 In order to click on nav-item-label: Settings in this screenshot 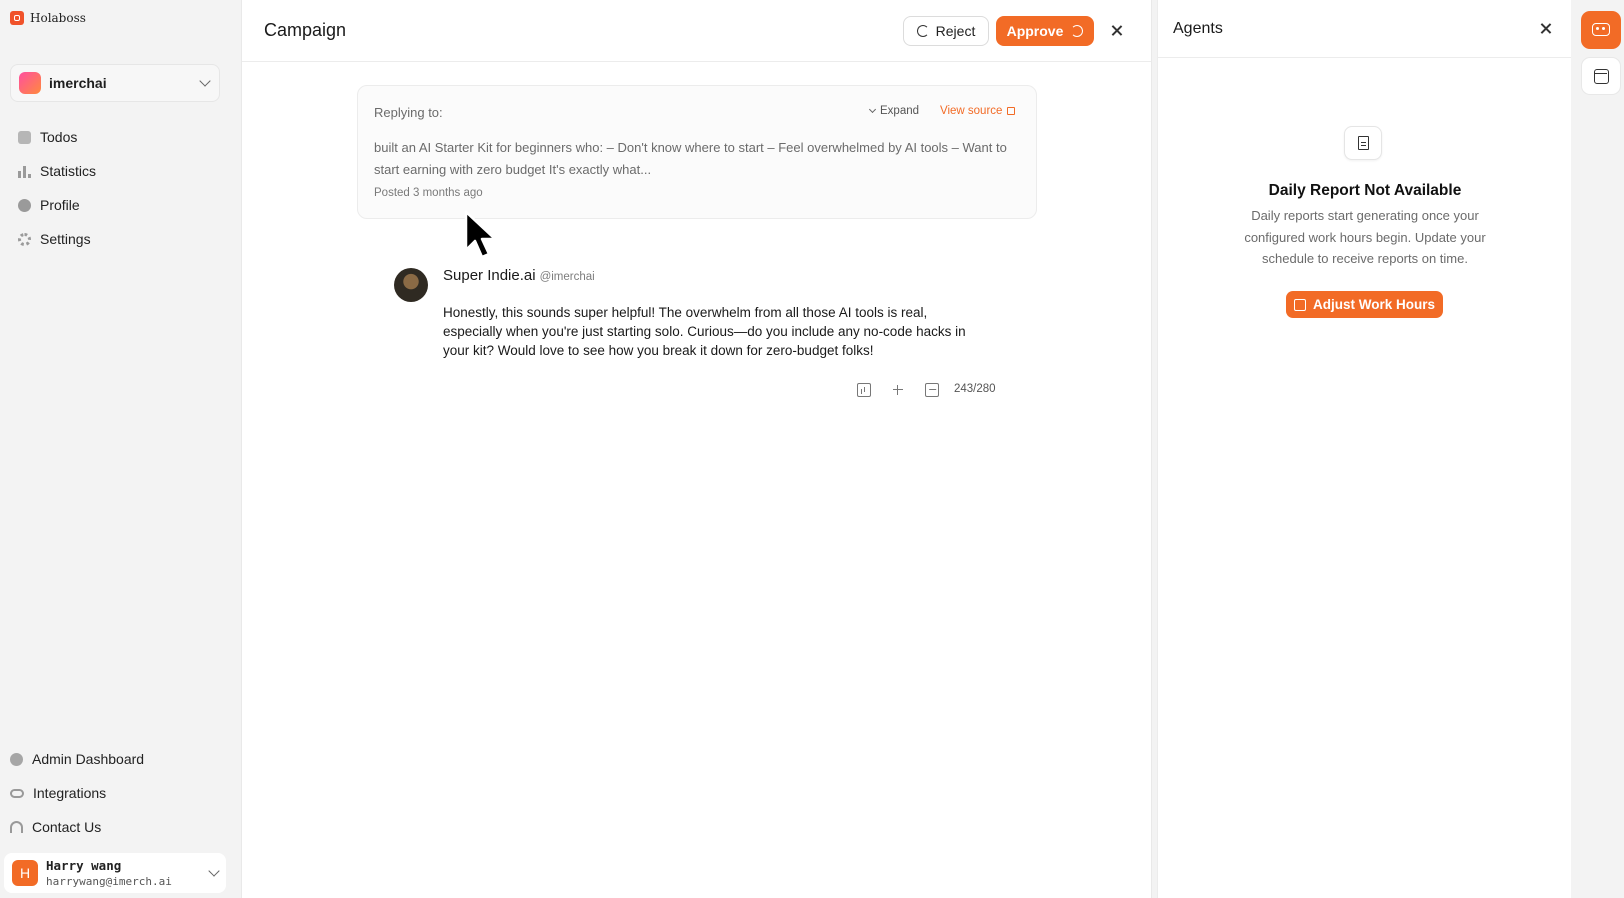, I will do `click(65, 239)`.